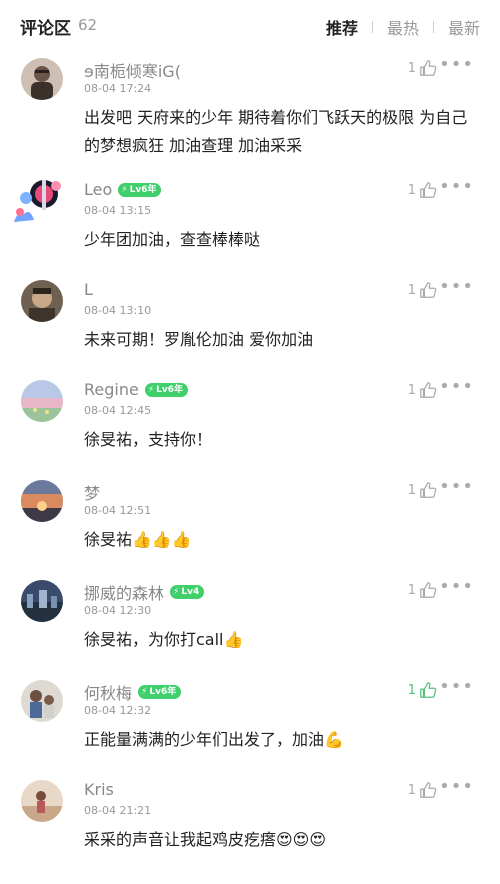 This screenshot has width=500, height=884. I want to click on comment-time: 08-04 12:51, so click(118, 510).